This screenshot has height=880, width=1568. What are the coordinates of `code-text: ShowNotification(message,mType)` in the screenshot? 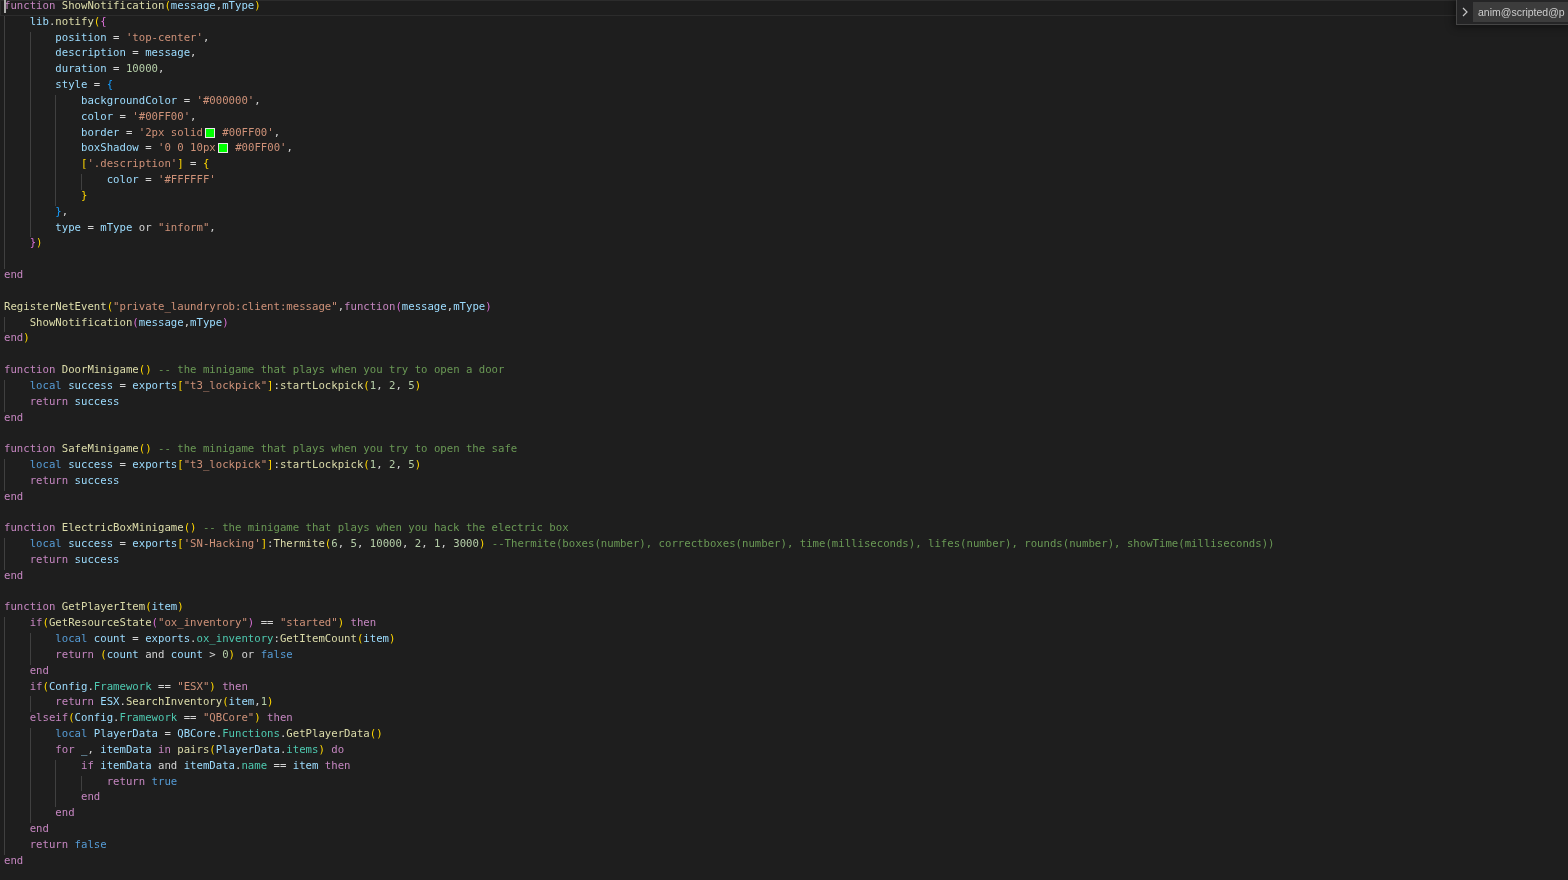 It's located at (129, 322).